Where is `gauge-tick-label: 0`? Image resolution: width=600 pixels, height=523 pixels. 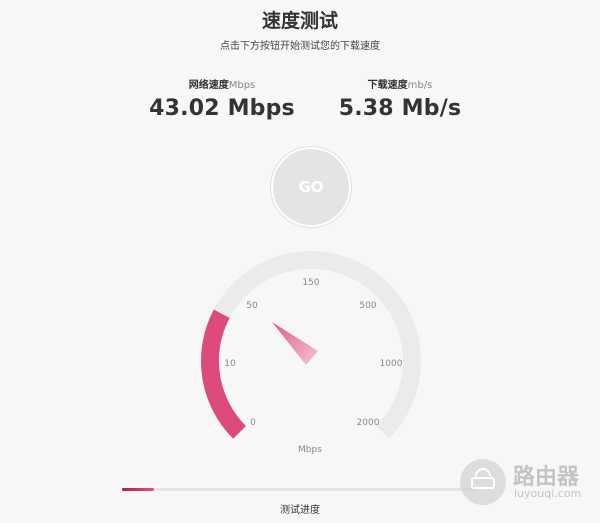 gauge-tick-label: 0 is located at coordinates (253, 423).